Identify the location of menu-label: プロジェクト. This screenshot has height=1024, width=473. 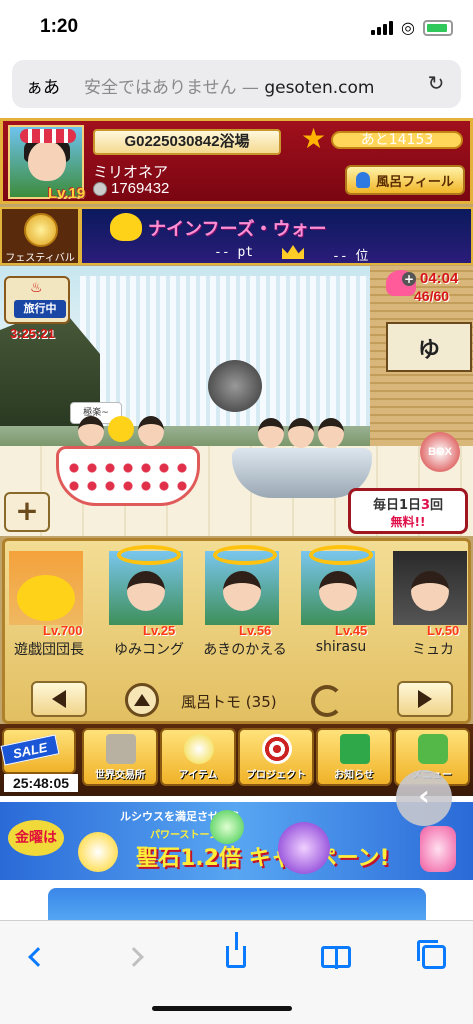
(276, 775).